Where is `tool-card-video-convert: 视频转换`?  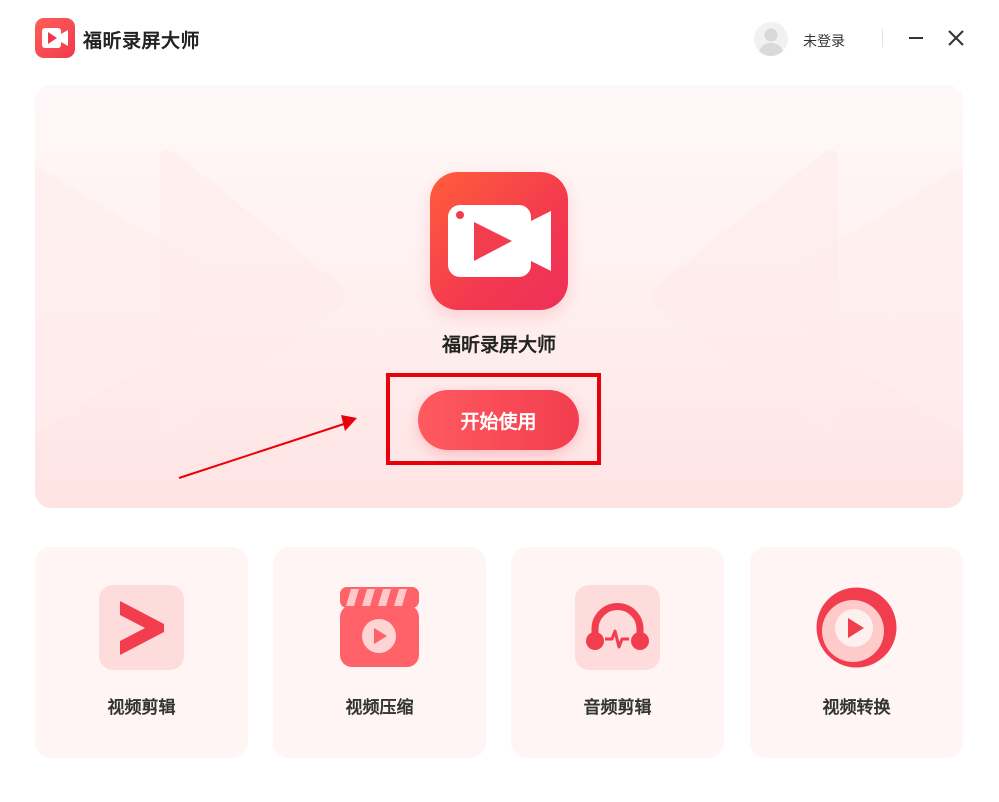
tool-card-video-convert: 视频转换 is located at coordinates (856, 652).